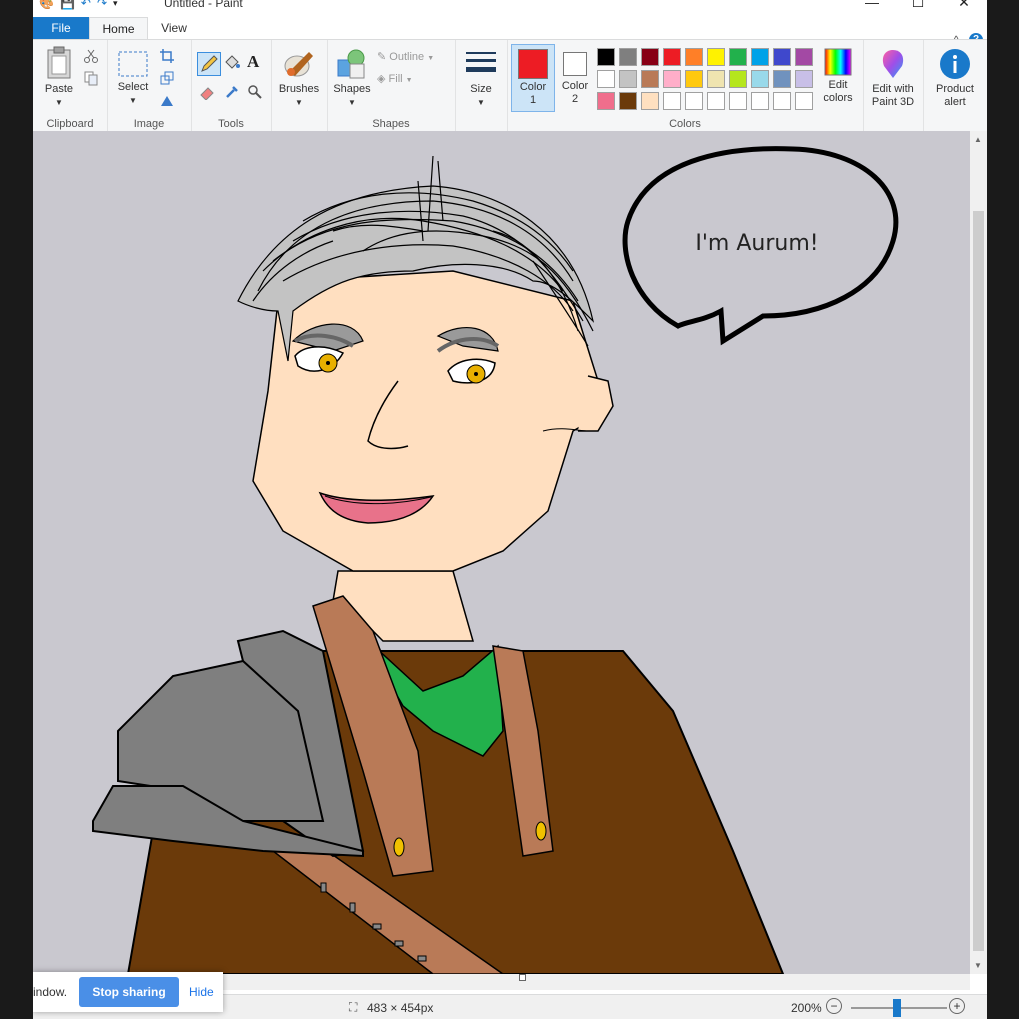 The image size is (1019, 1019). What do you see at coordinates (978, 965) in the screenshot?
I see `scroll-down-icon: ▼` at bounding box center [978, 965].